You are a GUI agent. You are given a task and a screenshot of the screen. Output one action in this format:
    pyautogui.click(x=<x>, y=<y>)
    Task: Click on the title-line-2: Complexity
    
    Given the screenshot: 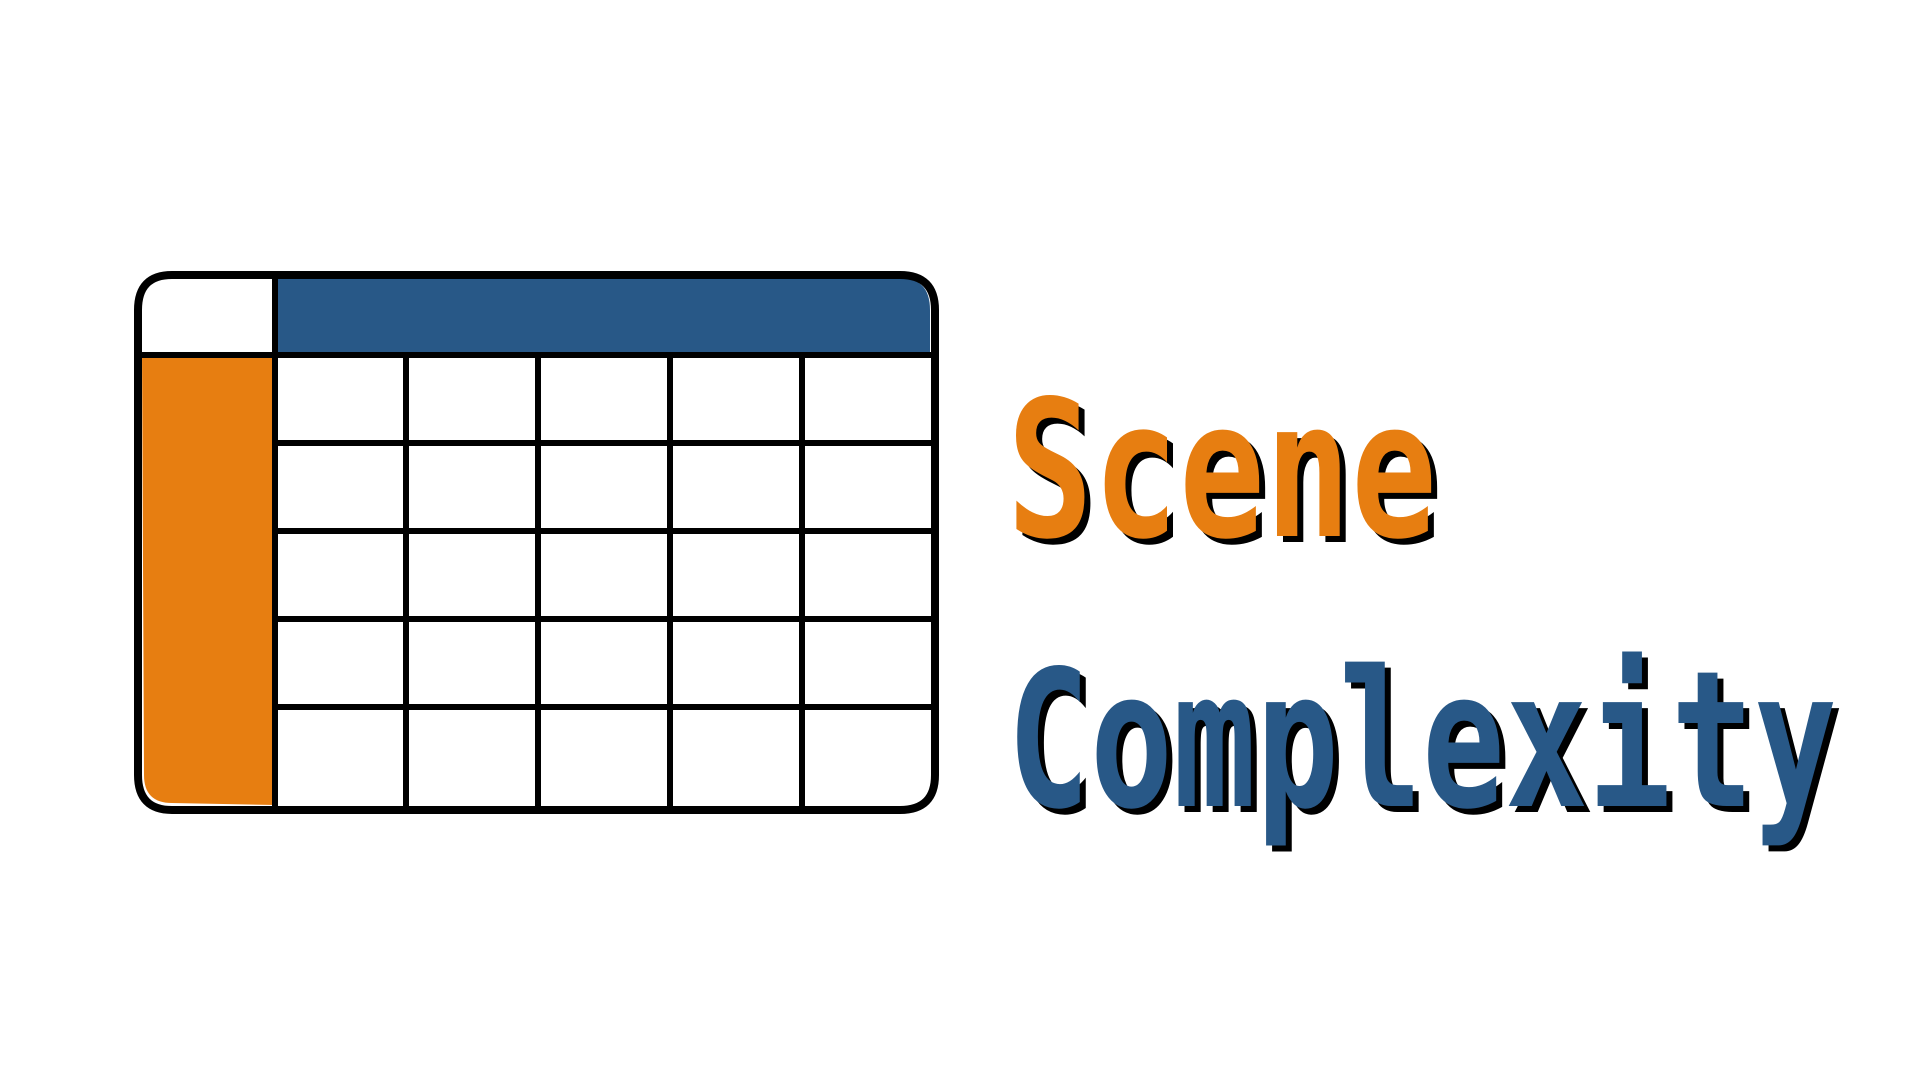 What is the action you would take?
    pyautogui.click(x=1422, y=740)
    